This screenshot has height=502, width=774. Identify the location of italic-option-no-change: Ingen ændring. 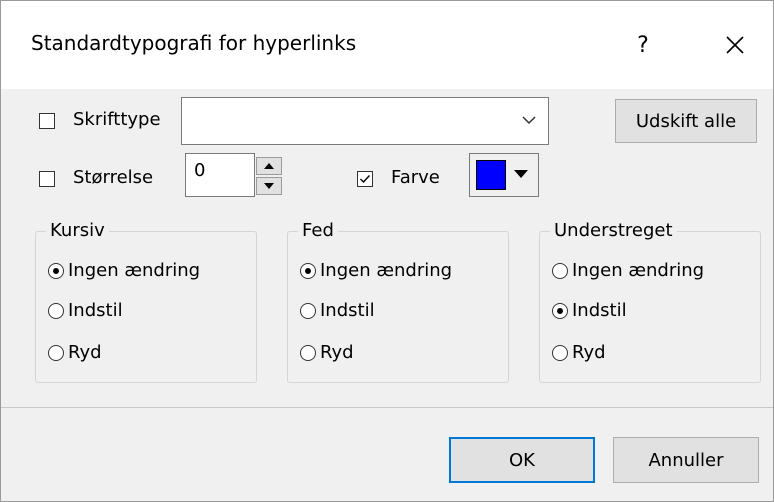
(124, 270).